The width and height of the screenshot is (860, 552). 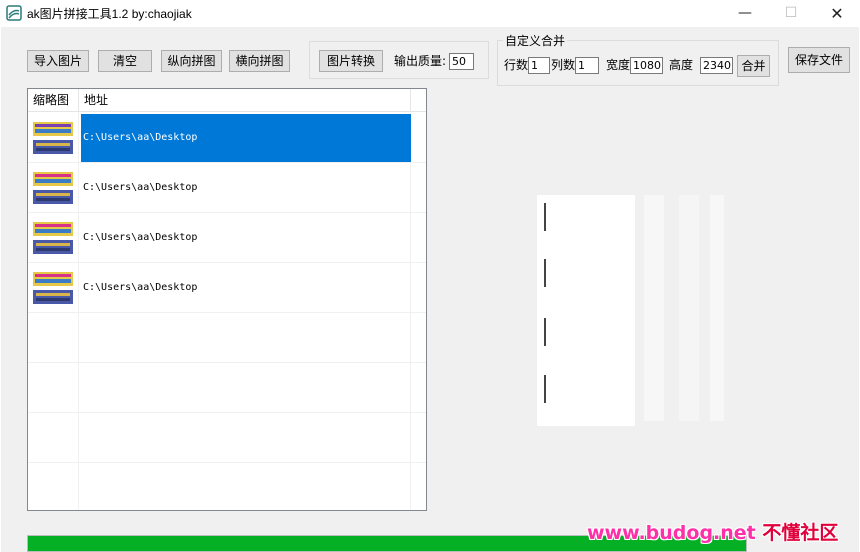 I want to click on horizontal-stitch-button: 横向拼图, so click(x=259, y=61).